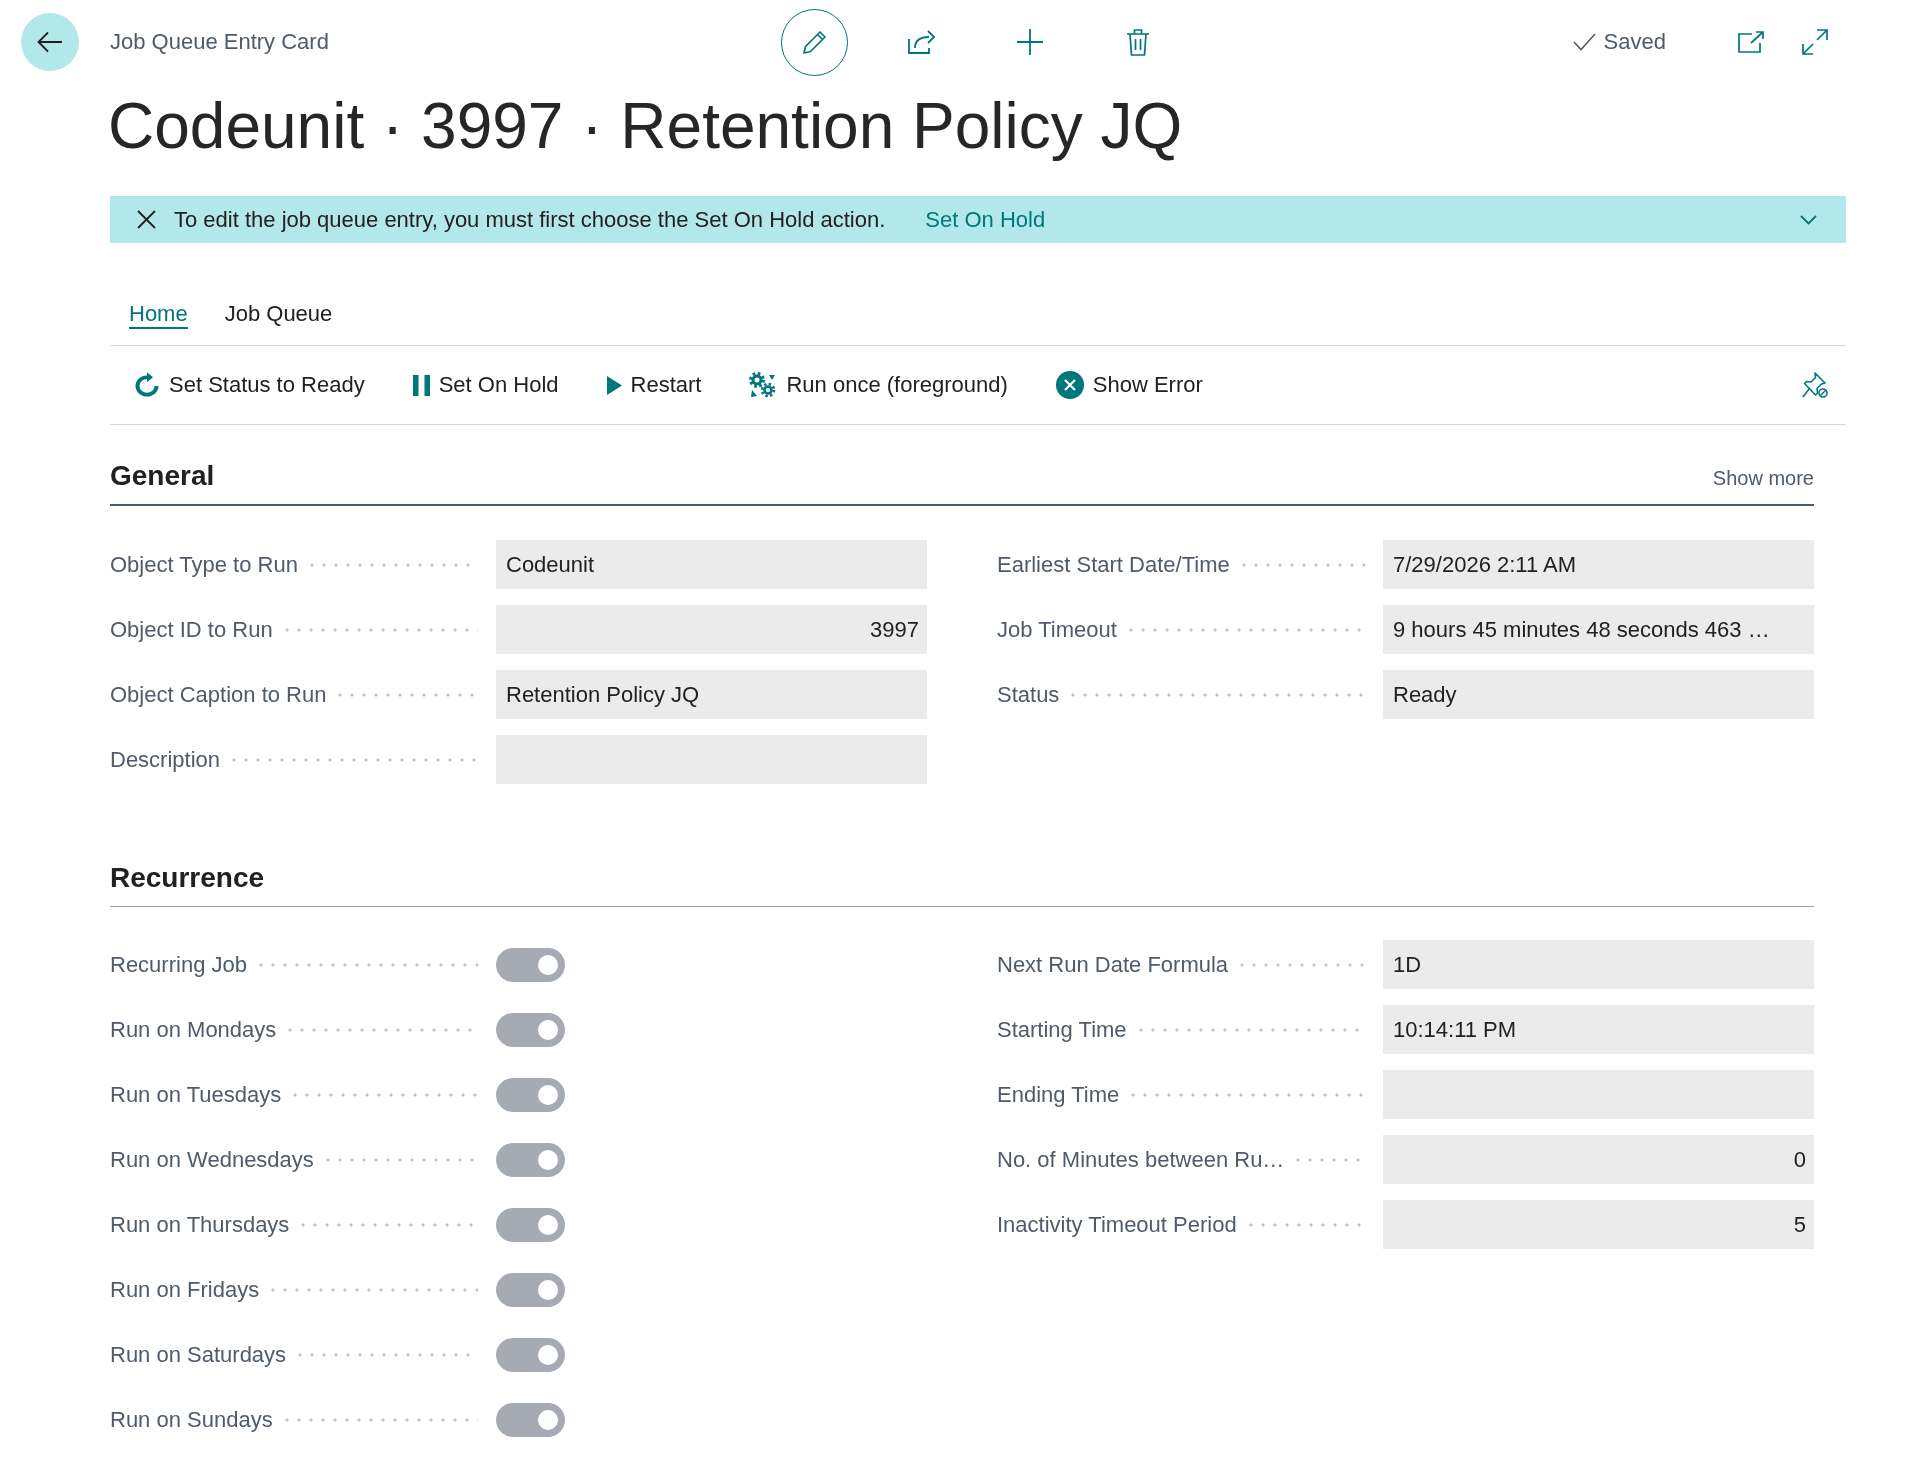  What do you see at coordinates (1634, 42) in the screenshot?
I see `saved-status: Saved` at bounding box center [1634, 42].